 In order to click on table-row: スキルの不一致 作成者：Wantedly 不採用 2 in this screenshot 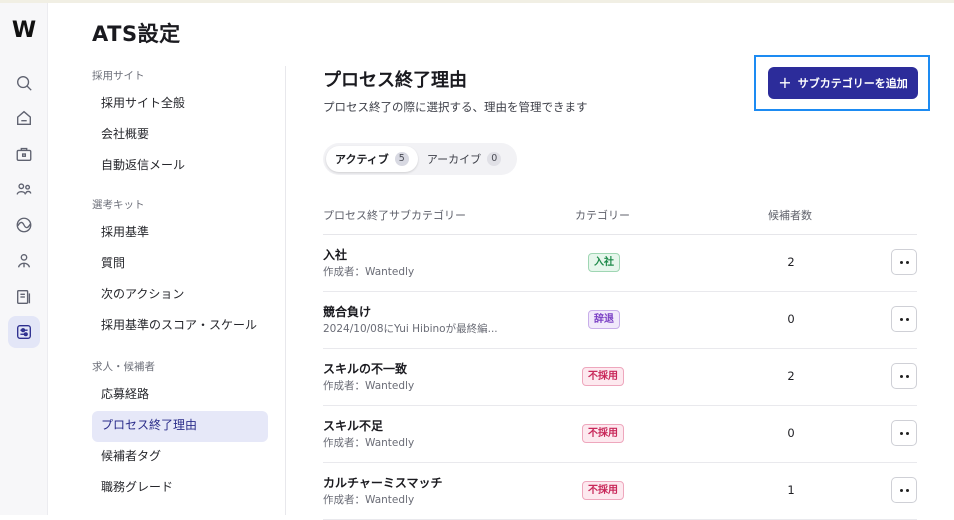, I will do `click(620, 377)`.